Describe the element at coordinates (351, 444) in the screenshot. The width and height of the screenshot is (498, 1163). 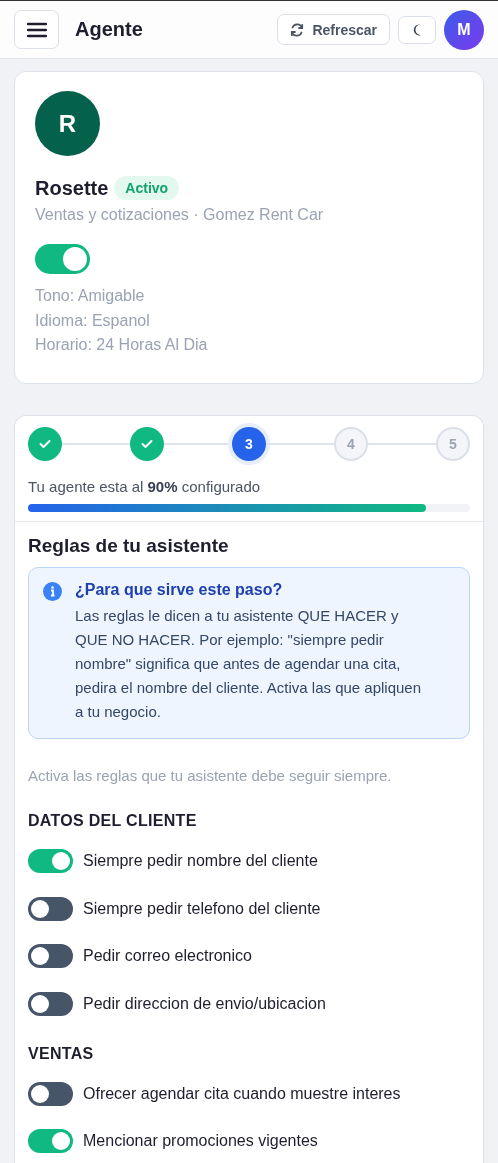
I see `step-circle: 4` at that location.